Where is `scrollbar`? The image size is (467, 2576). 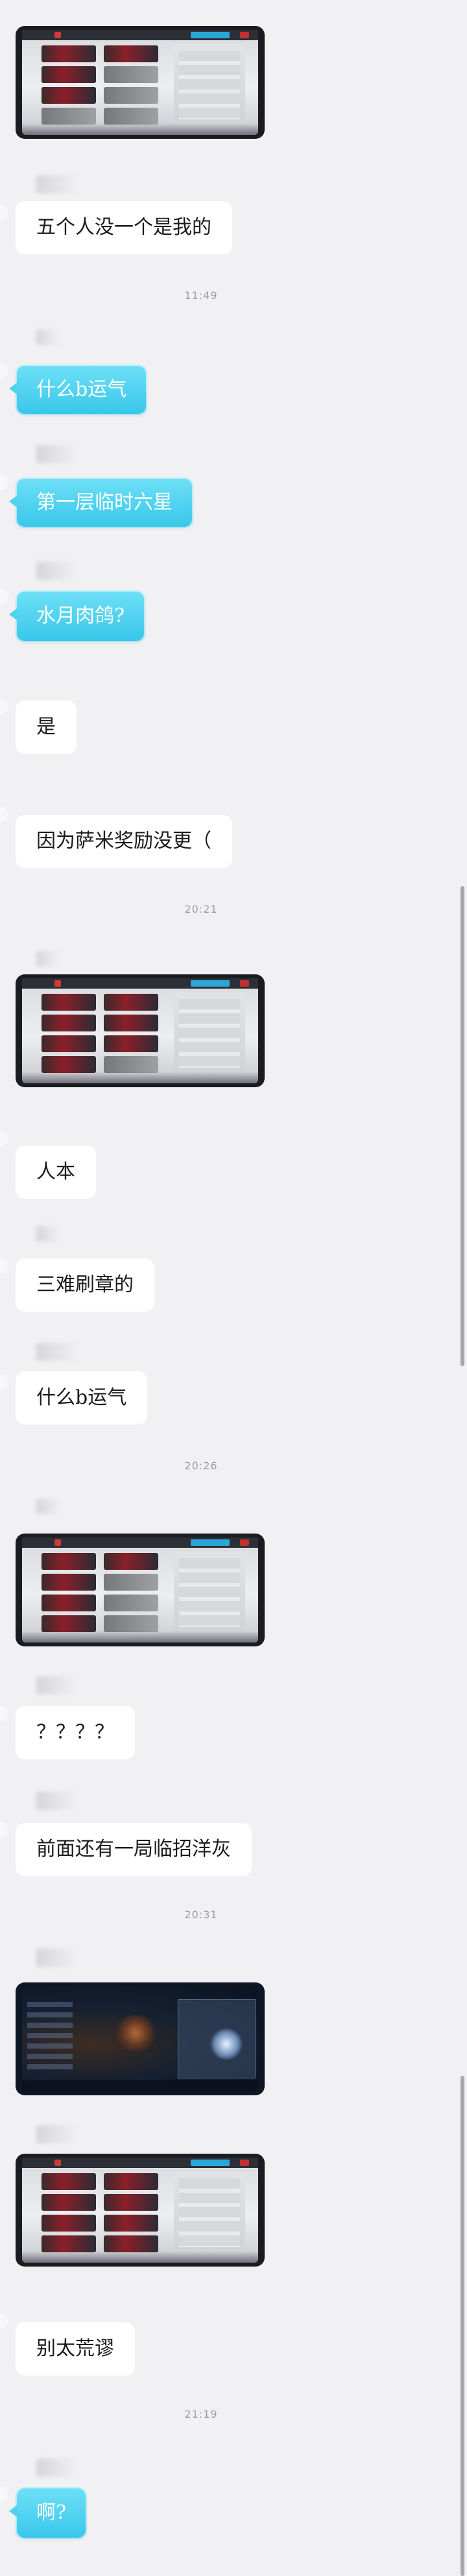
scrollbar is located at coordinates (464, 1288).